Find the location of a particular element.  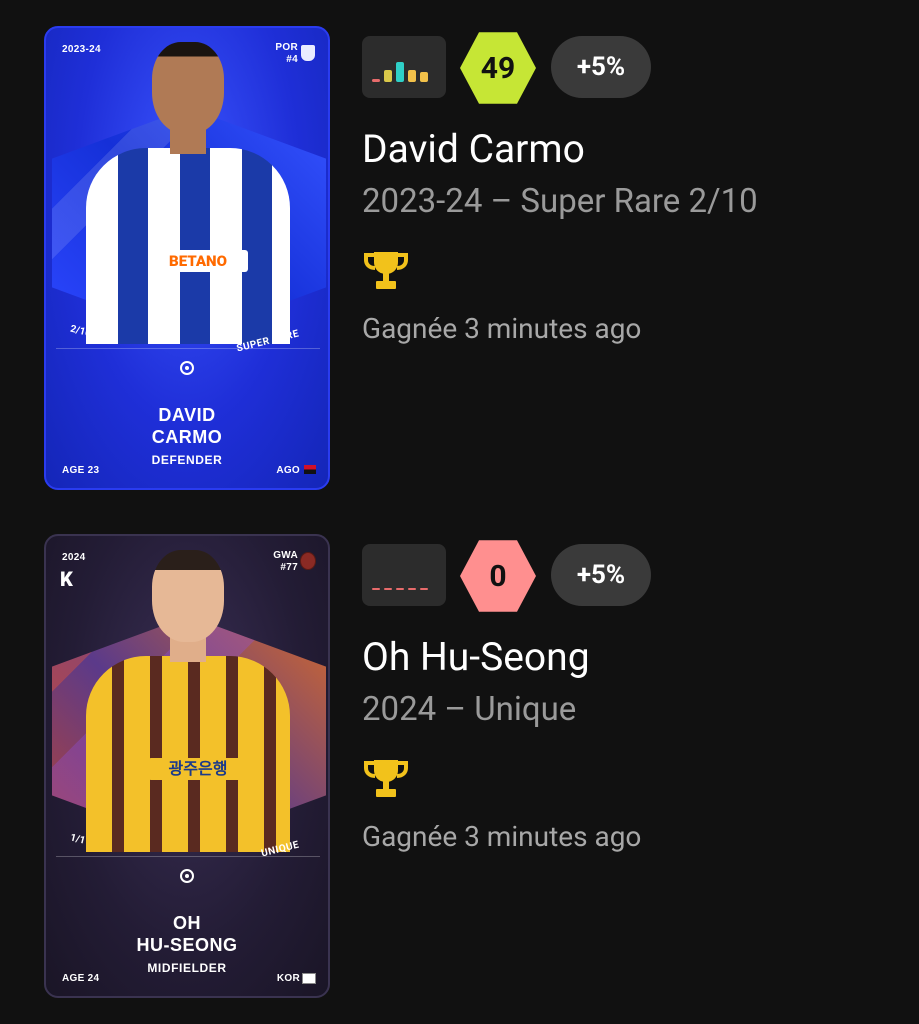

card-serial: 1/1 is located at coordinates (77, 839).